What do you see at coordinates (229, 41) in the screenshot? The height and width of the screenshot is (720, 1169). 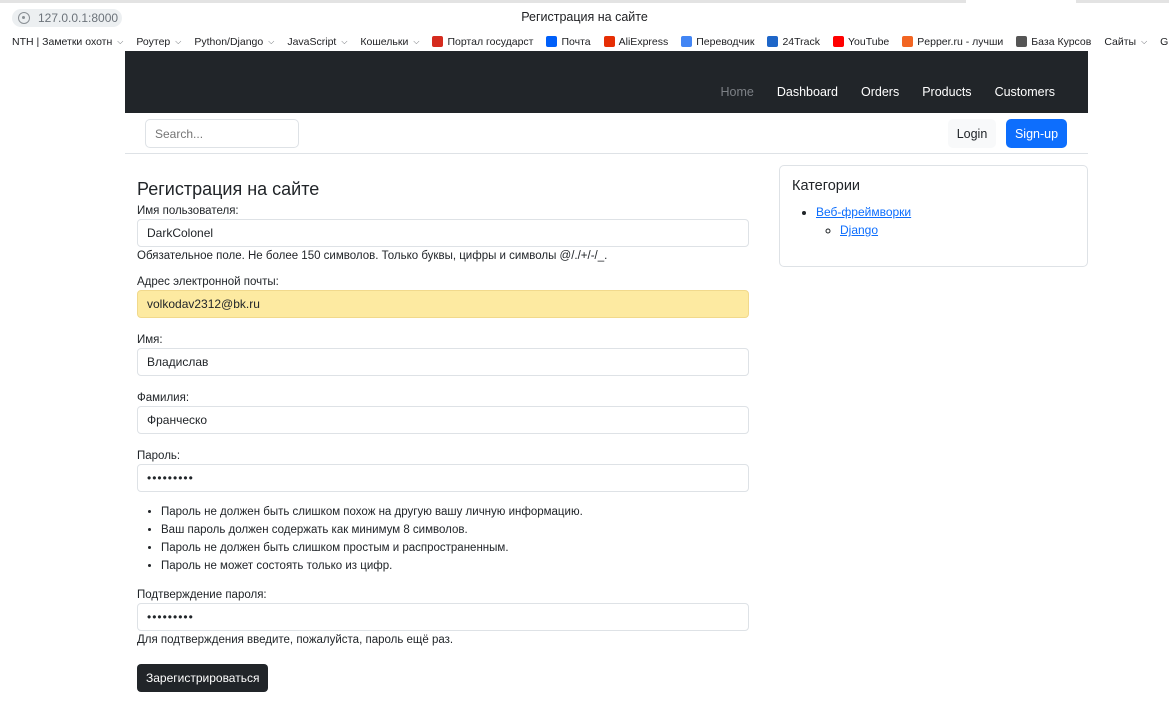 I see `bookmark-label: Python/Django` at bounding box center [229, 41].